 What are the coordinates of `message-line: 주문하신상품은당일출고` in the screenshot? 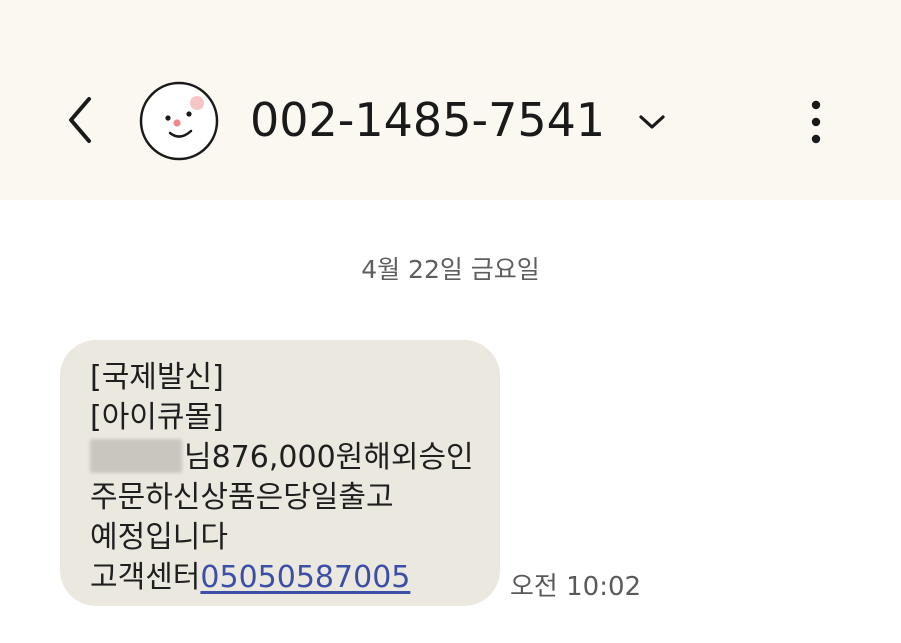 It's located at (242, 497).